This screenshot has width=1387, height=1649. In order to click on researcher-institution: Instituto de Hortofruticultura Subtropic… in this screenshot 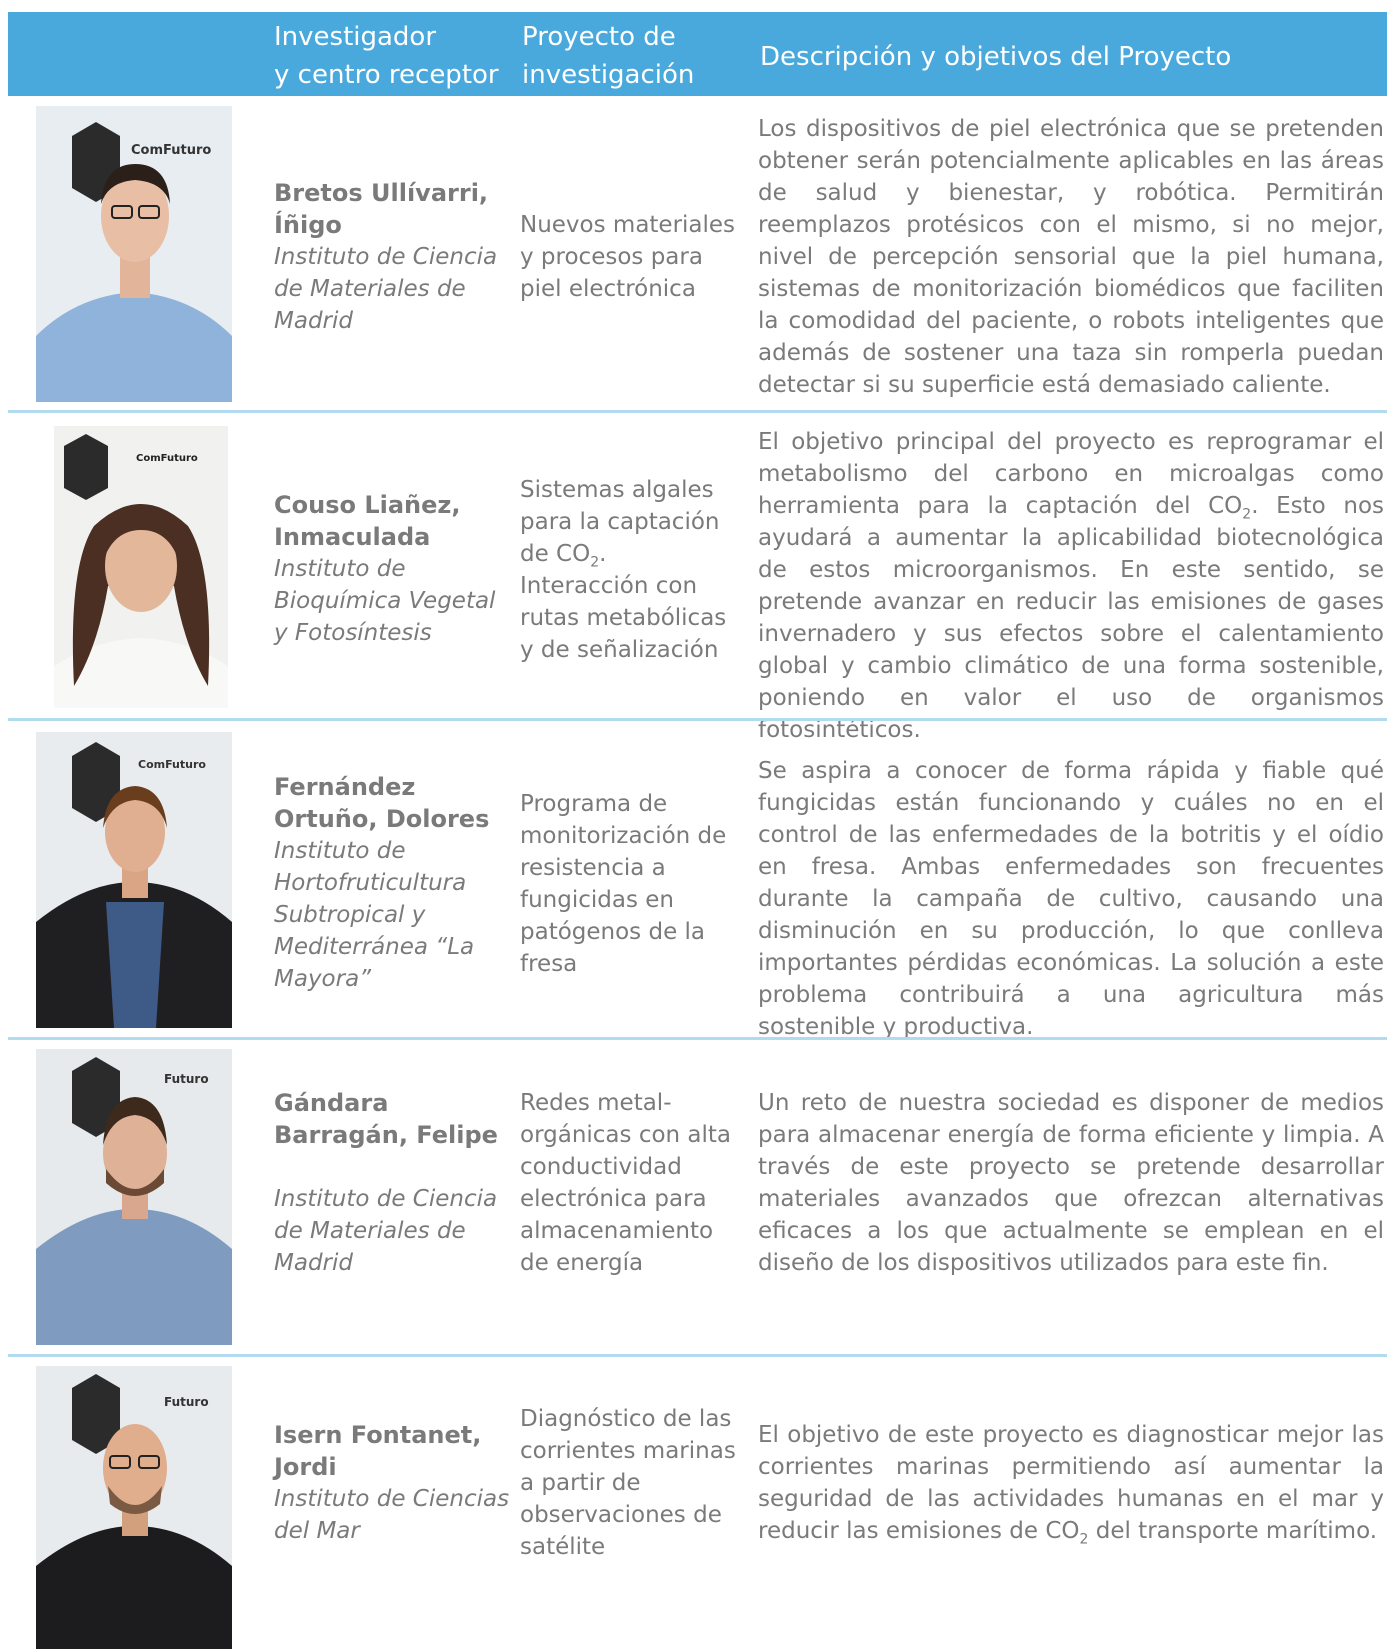, I will do `click(374, 915)`.